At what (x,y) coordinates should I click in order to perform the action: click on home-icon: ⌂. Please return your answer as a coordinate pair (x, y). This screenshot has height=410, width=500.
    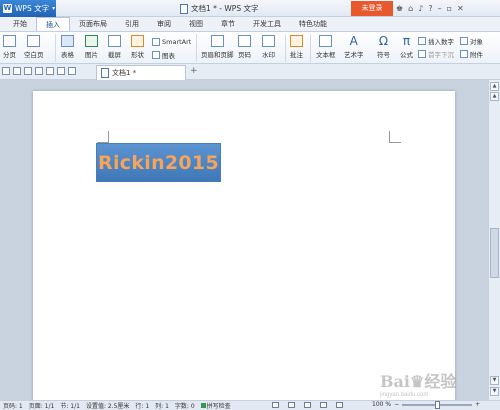
    Looking at the image, I should click on (410, 8).